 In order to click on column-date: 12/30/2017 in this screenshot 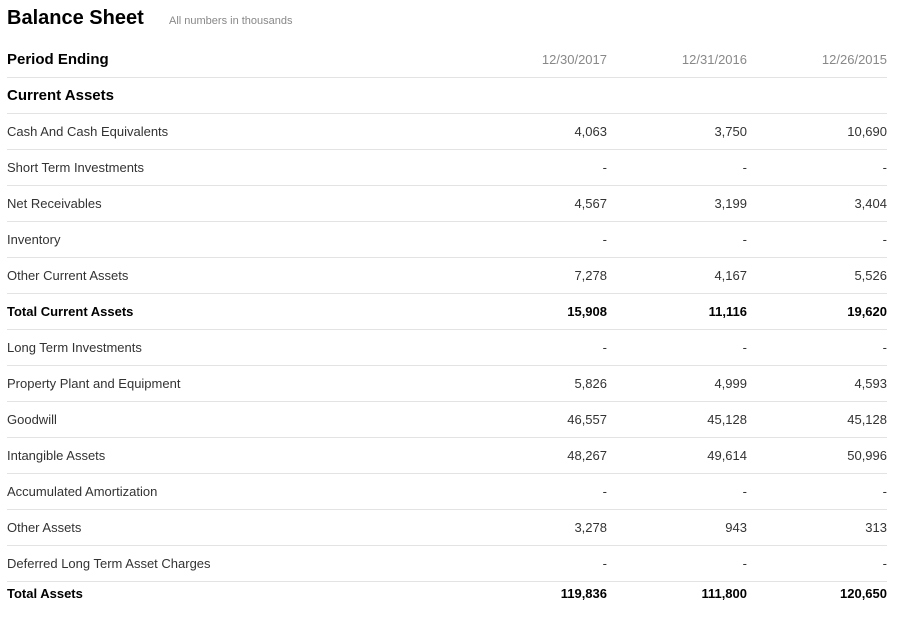, I will do `click(537, 60)`.